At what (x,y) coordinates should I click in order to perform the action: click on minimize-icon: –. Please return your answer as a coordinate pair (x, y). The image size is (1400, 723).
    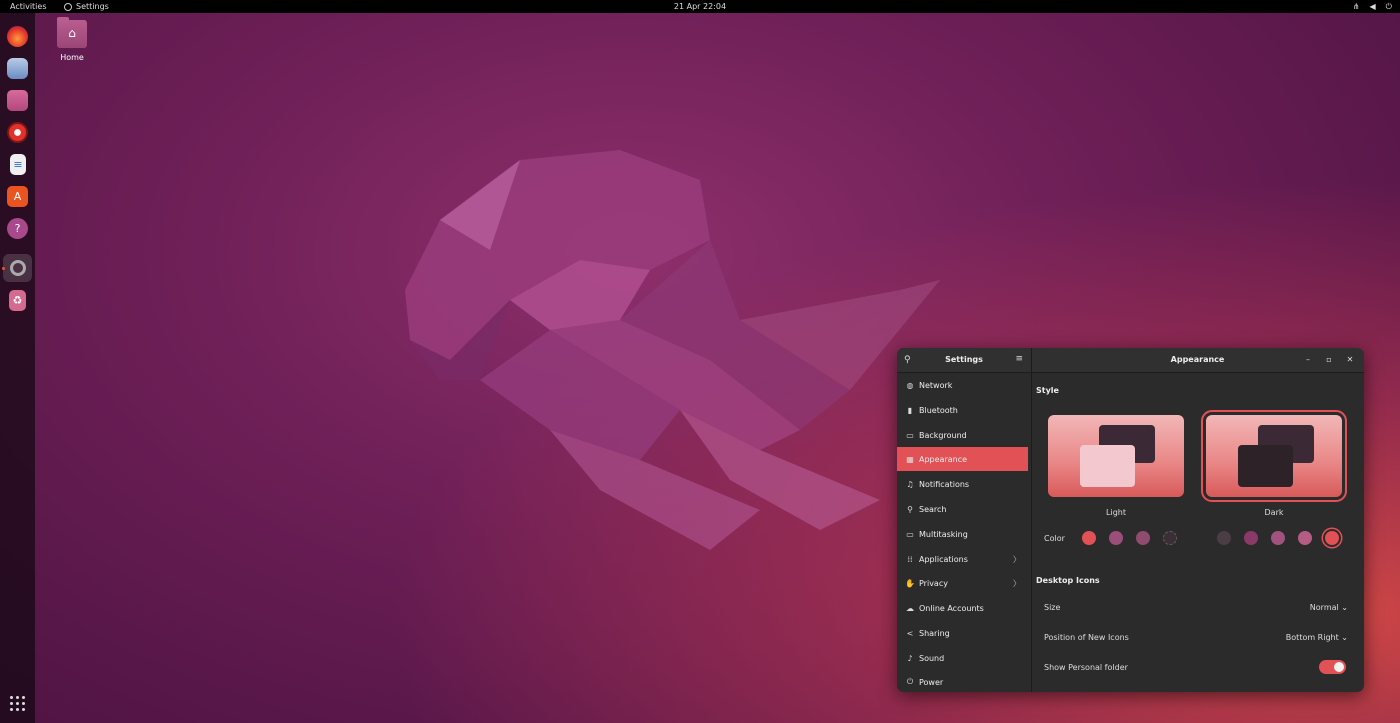
    Looking at the image, I should click on (1308, 360).